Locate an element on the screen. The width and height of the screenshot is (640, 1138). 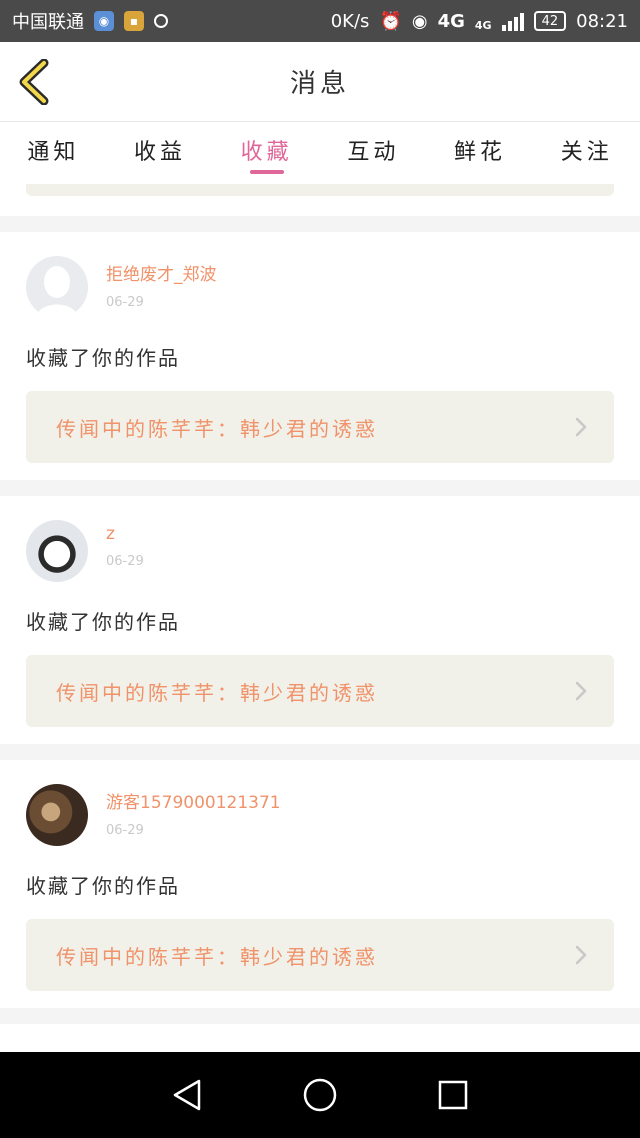
username: z is located at coordinates (125, 534).